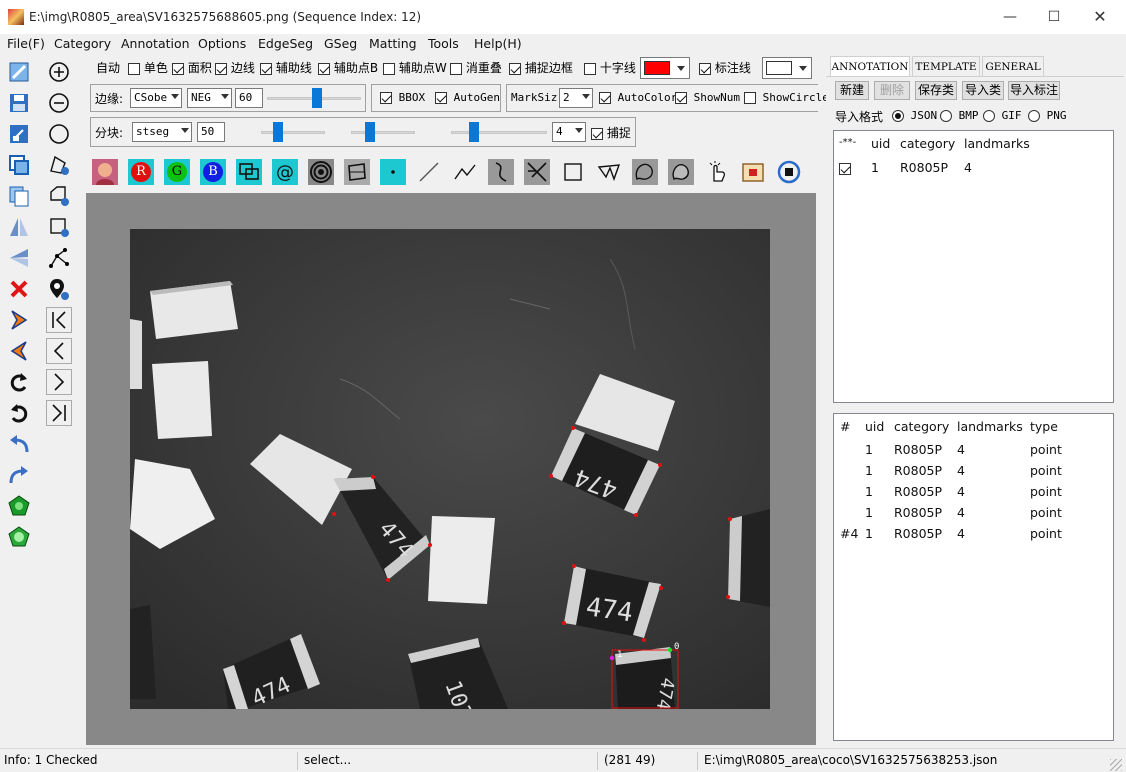  Describe the element at coordinates (1100, 17) in the screenshot. I see `close-button: ✕` at that location.